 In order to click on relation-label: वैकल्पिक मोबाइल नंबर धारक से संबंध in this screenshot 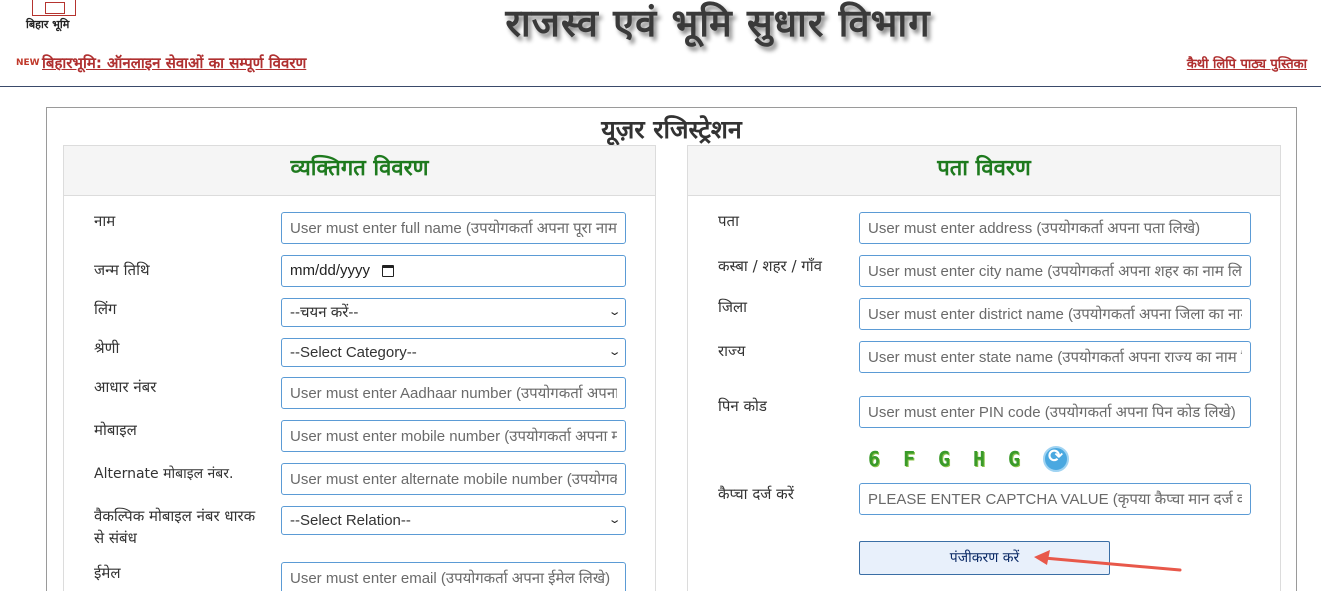, I will do `click(175, 527)`.